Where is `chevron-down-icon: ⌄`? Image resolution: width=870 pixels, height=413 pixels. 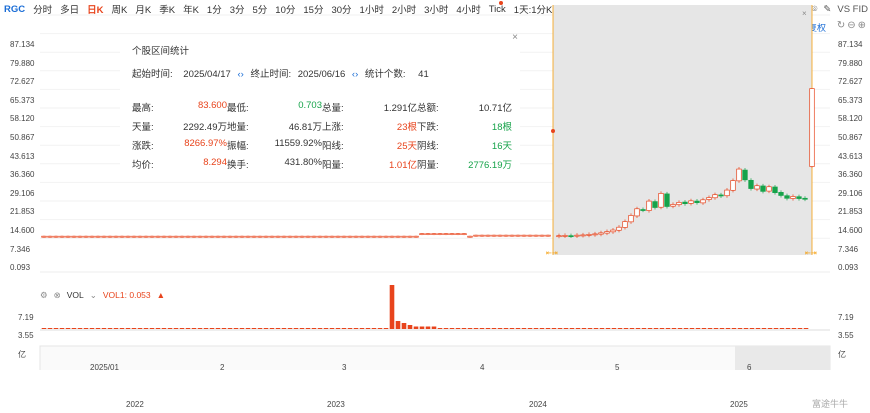 chevron-down-icon: ⌄ is located at coordinates (93, 295).